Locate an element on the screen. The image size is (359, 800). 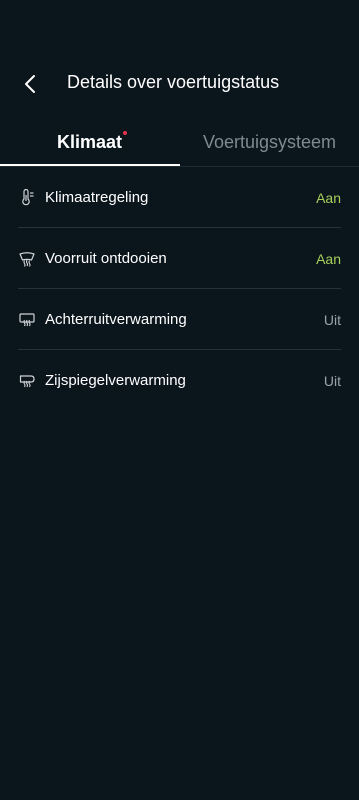
back-button is located at coordinates (30, 84).